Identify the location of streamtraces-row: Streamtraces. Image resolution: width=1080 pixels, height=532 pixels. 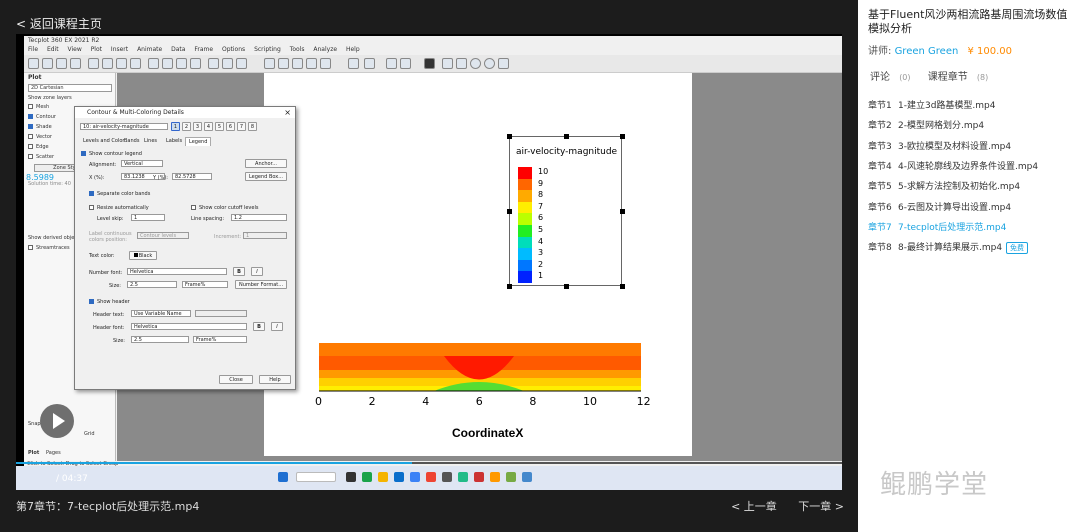
(49, 248).